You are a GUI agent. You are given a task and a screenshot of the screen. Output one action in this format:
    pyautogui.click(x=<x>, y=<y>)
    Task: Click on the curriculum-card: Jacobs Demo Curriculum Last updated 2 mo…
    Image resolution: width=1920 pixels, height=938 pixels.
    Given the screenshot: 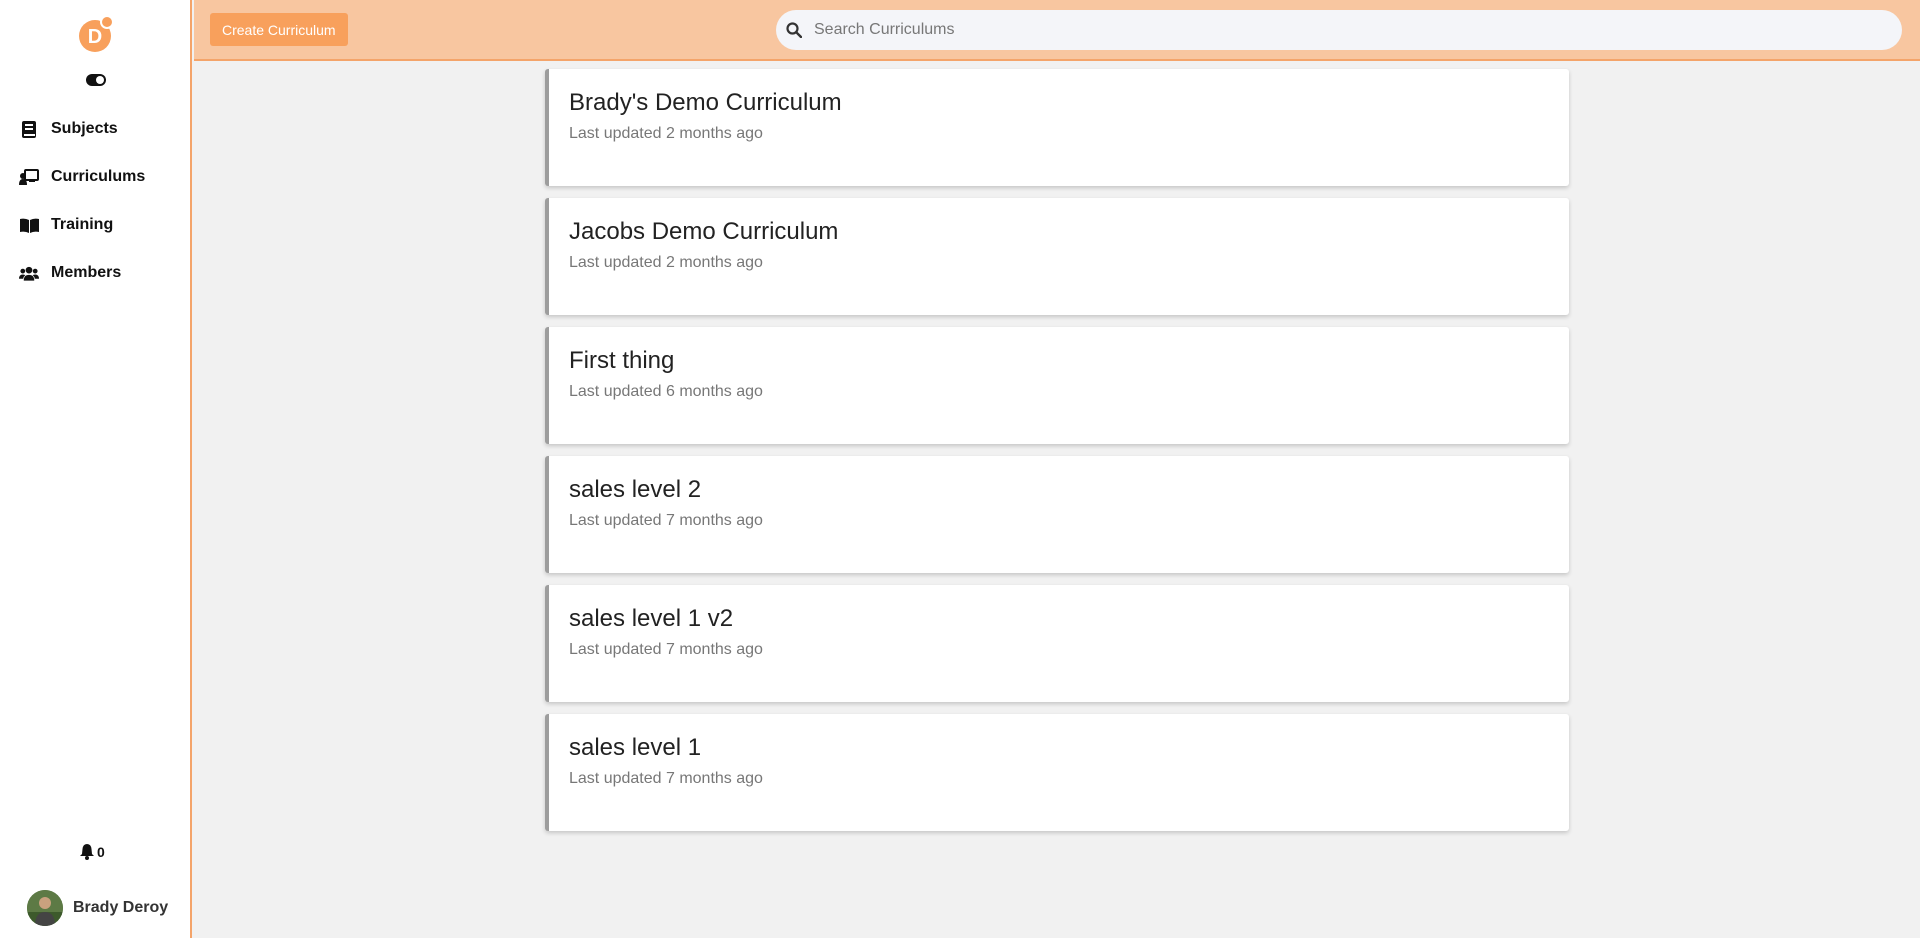 What is the action you would take?
    pyautogui.click(x=1057, y=256)
    